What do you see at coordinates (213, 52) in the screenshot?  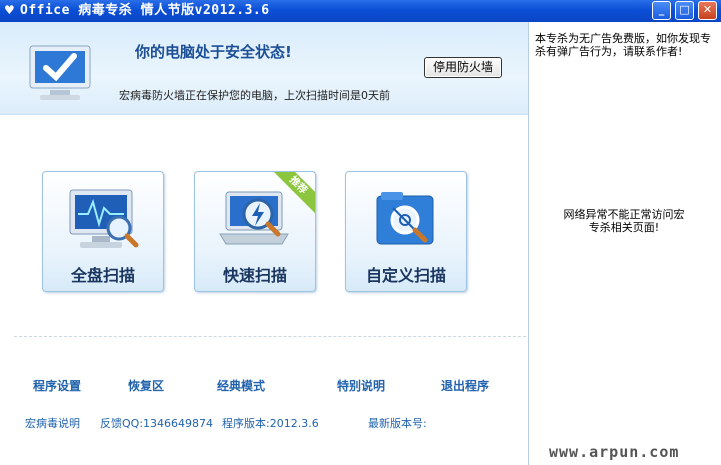 I see `status-title: 你的电脑处于安全状态!` at bounding box center [213, 52].